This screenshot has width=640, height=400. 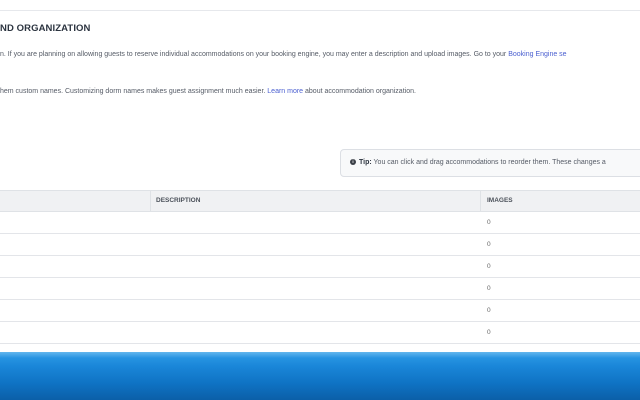 I want to click on taskbar-highlight, so click(x=320, y=355).